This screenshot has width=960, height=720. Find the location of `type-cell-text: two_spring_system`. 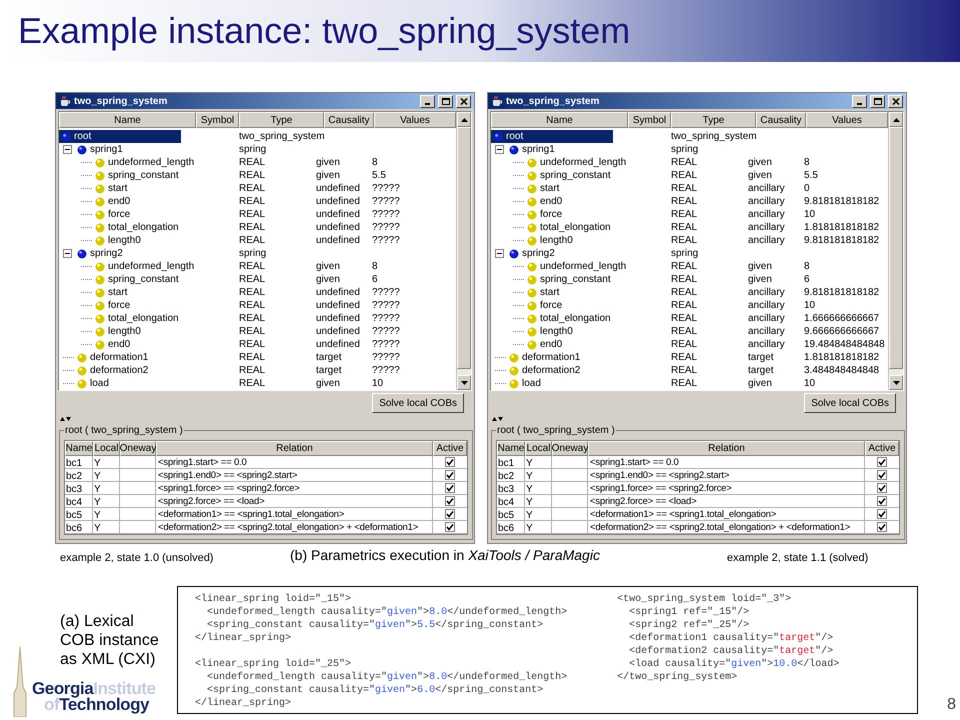

type-cell-text: two_spring_system is located at coordinates (282, 137).